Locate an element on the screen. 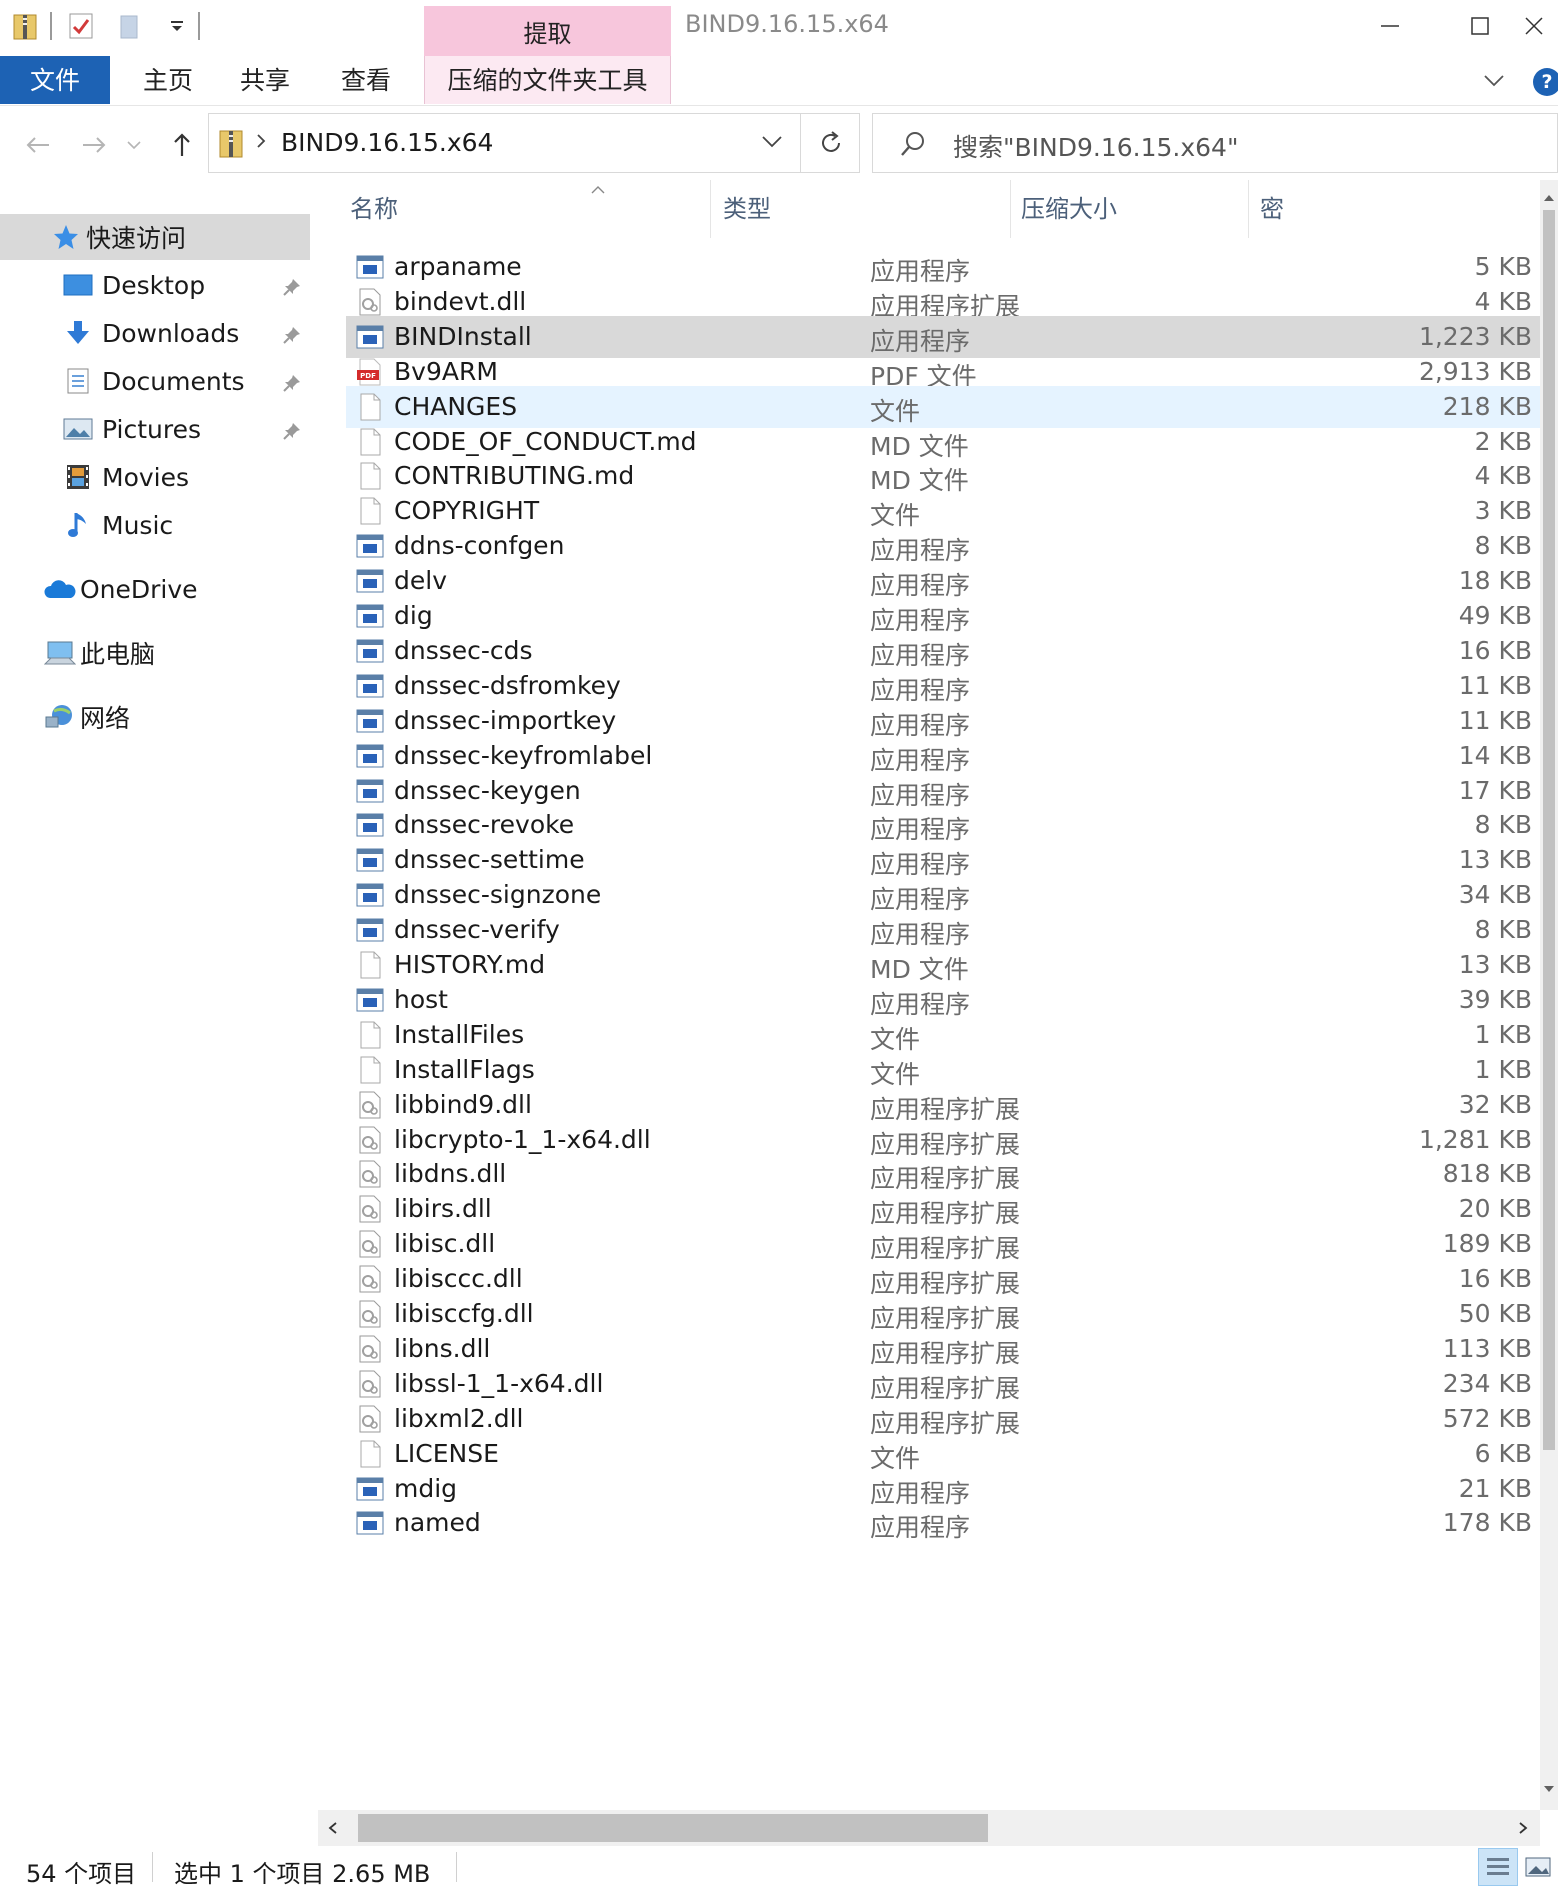 The width and height of the screenshot is (1558, 1888). file-row: named应用程序178 KB否 is located at coordinates (952, 1523).